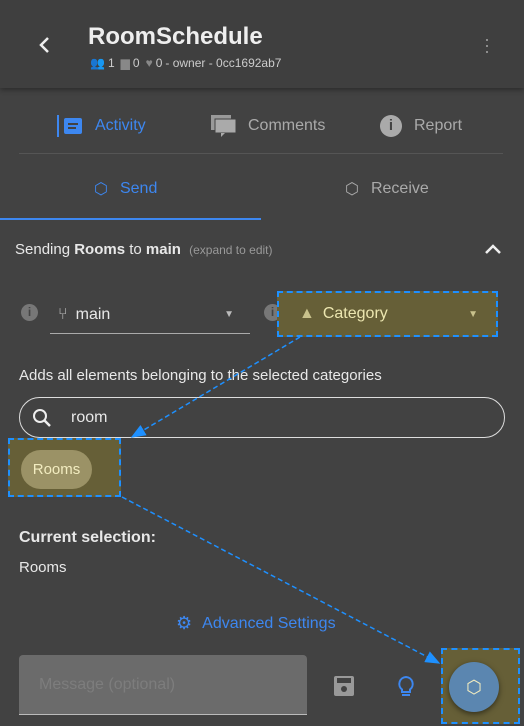 Image resolution: width=524 pixels, height=726 pixels. What do you see at coordinates (87, 537) in the screenshot?
I see `current-selection-label: Current selection:` at bounding box center [87, 537].